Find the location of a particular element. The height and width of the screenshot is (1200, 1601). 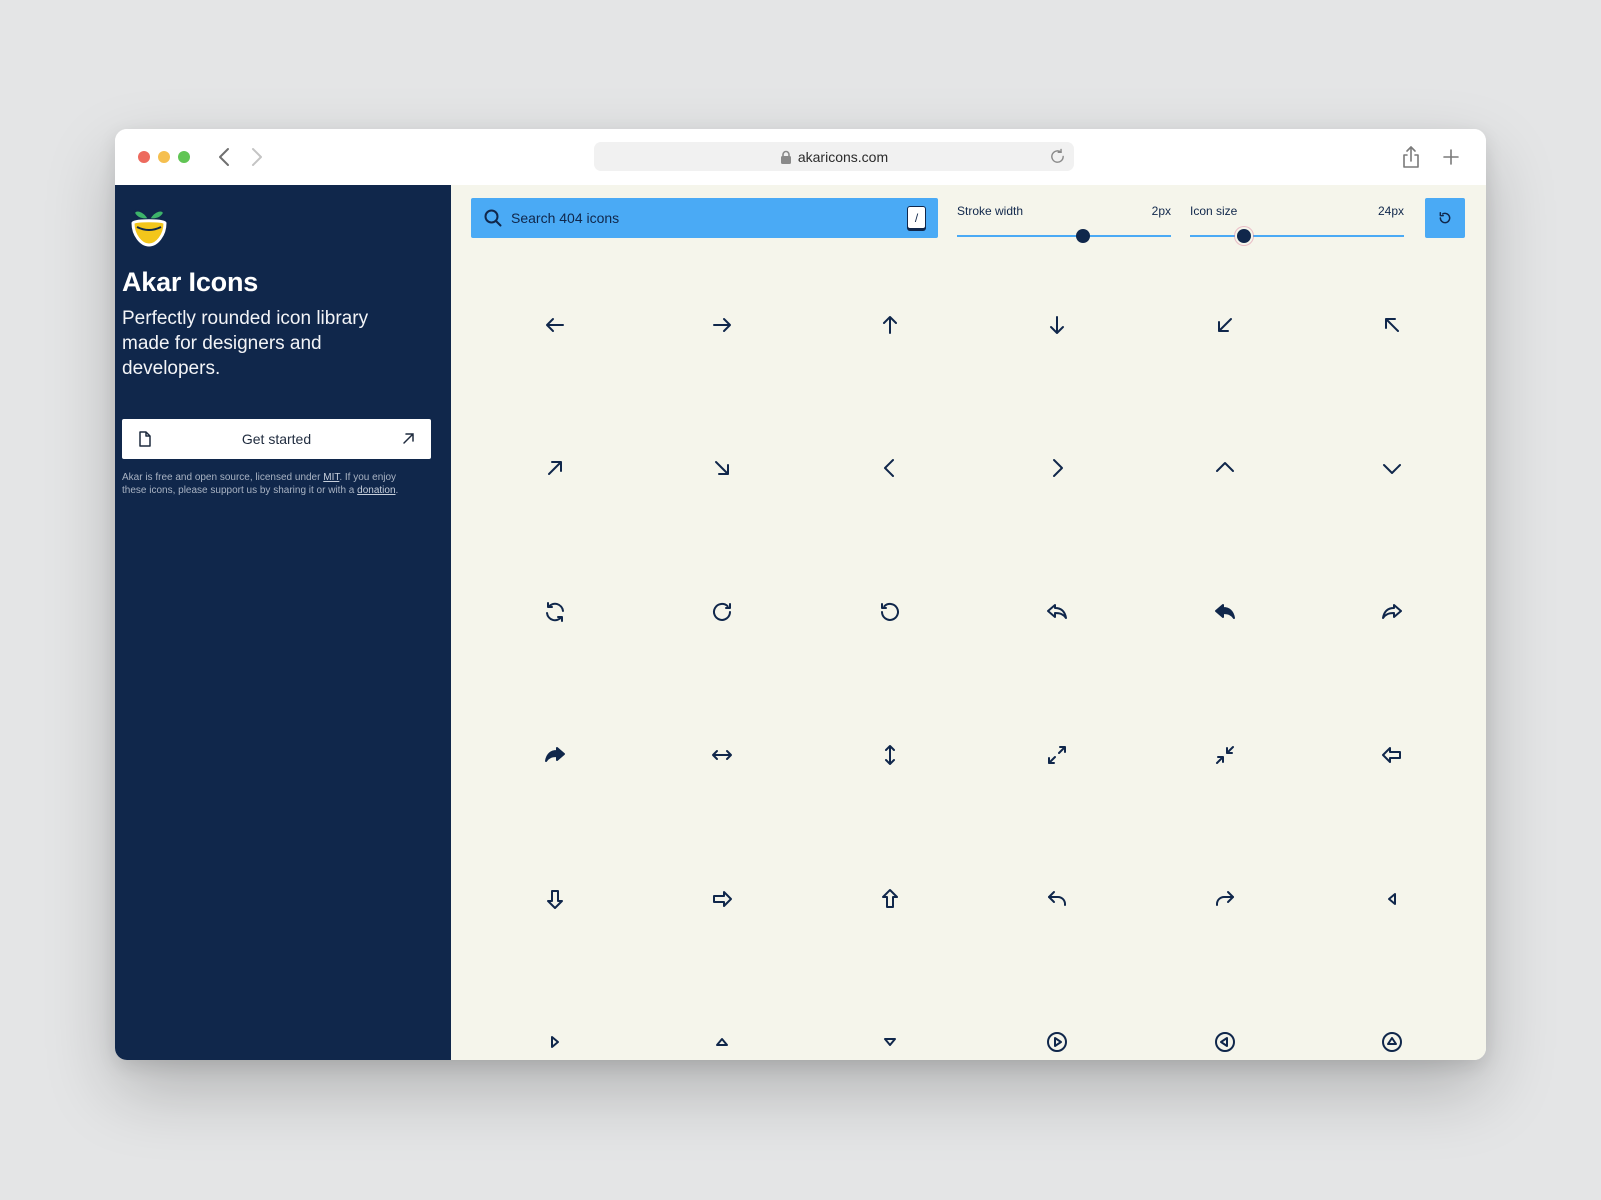

arrow-down-left-icon is located at coordinates (1224, 324).